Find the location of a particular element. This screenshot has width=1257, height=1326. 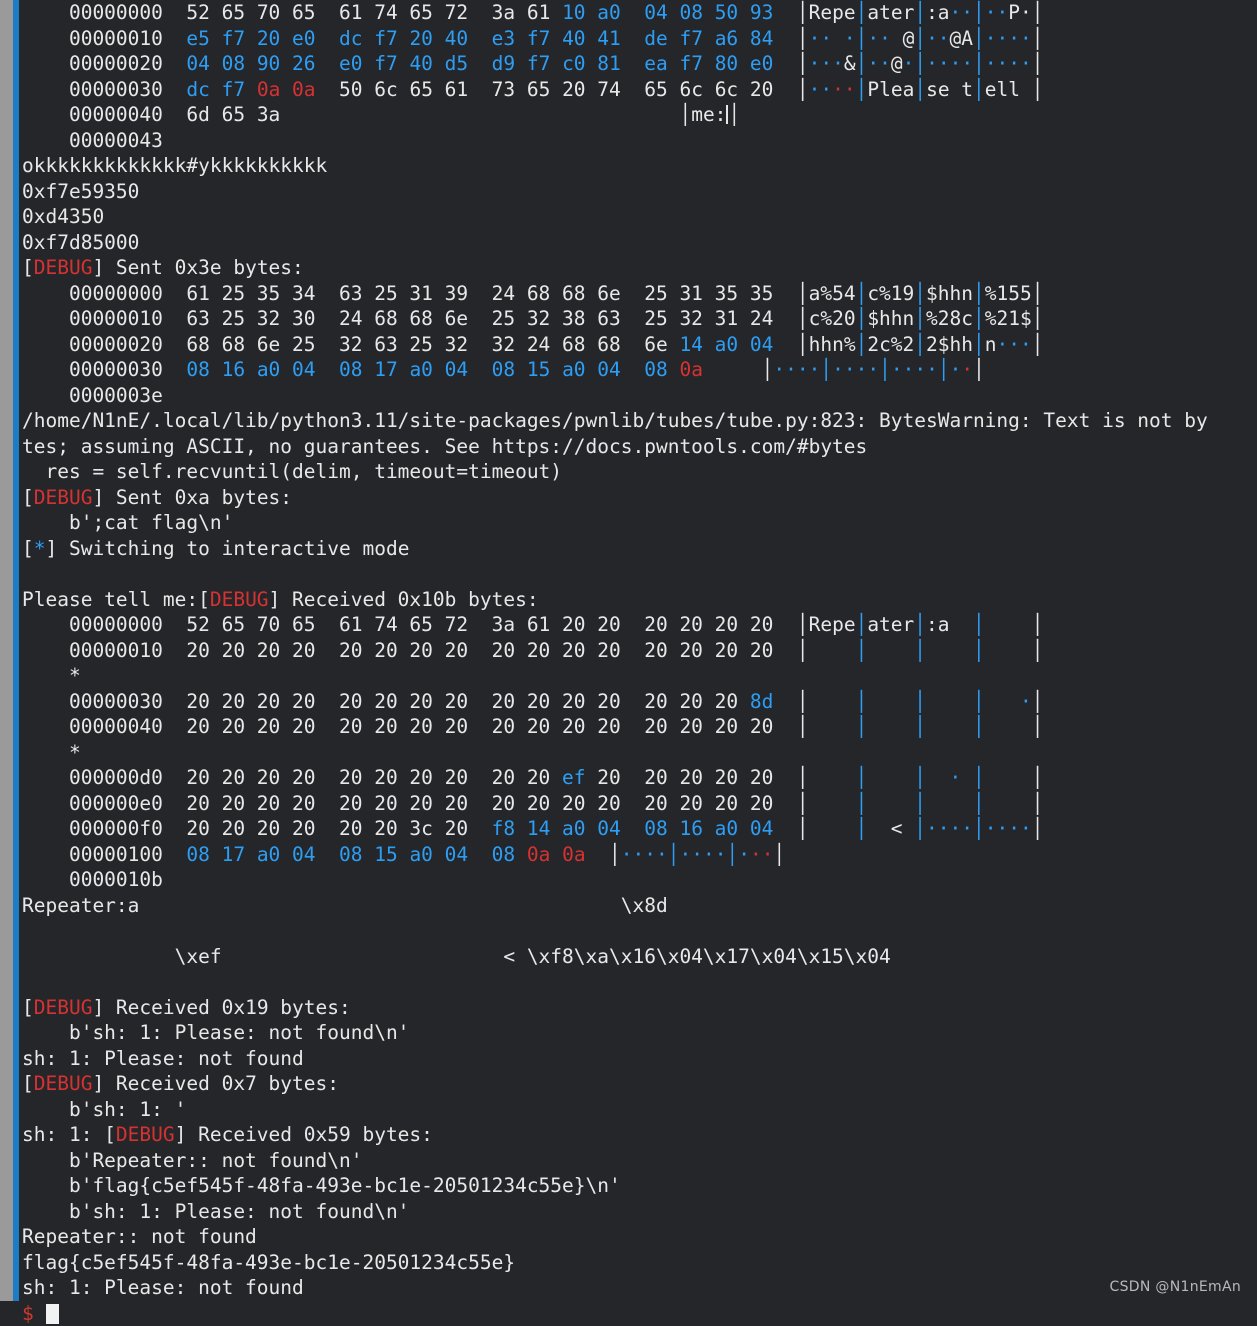

terminal-line-repeater-notfound: Repeater:: not found is located at coordinates (639, 1237).